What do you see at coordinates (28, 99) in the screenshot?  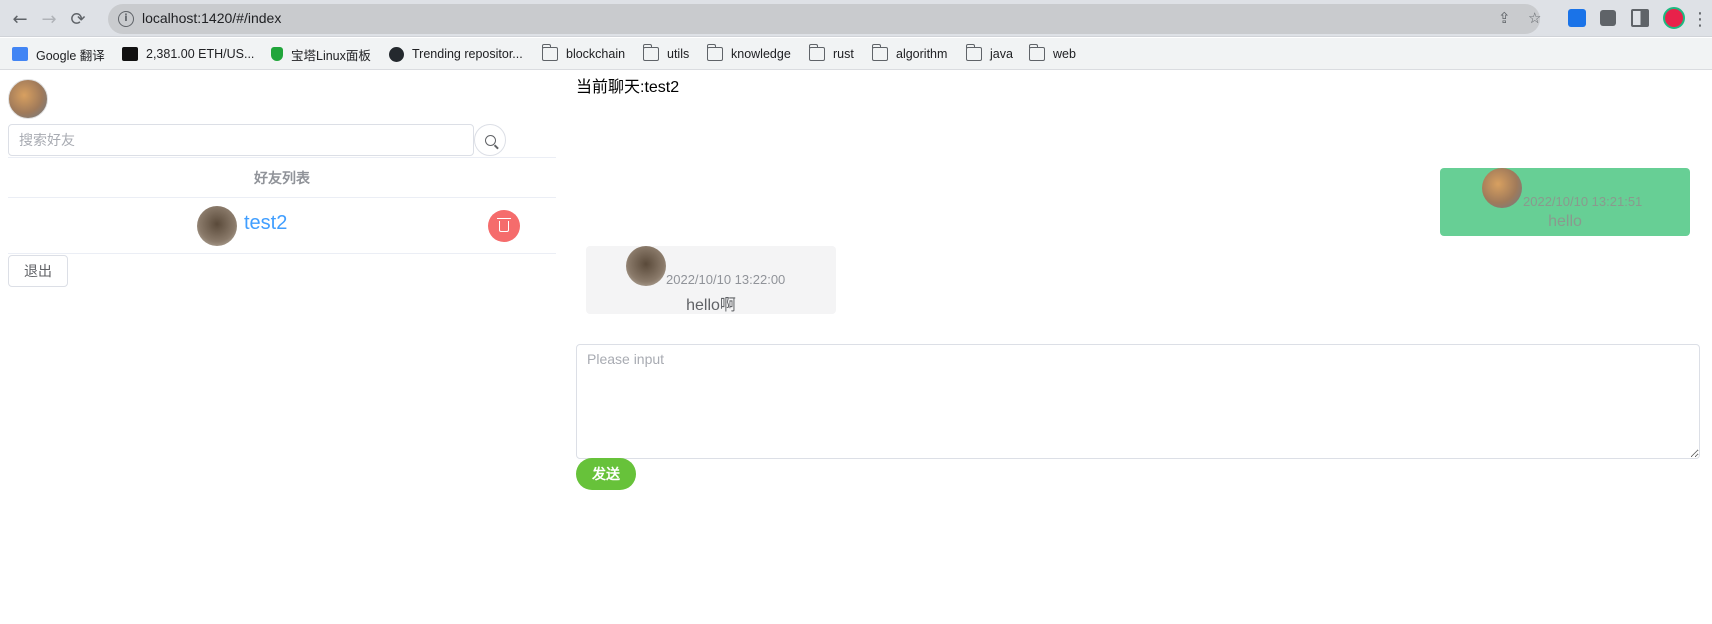 I see `my-avatar` at bounding box center [28, 99].